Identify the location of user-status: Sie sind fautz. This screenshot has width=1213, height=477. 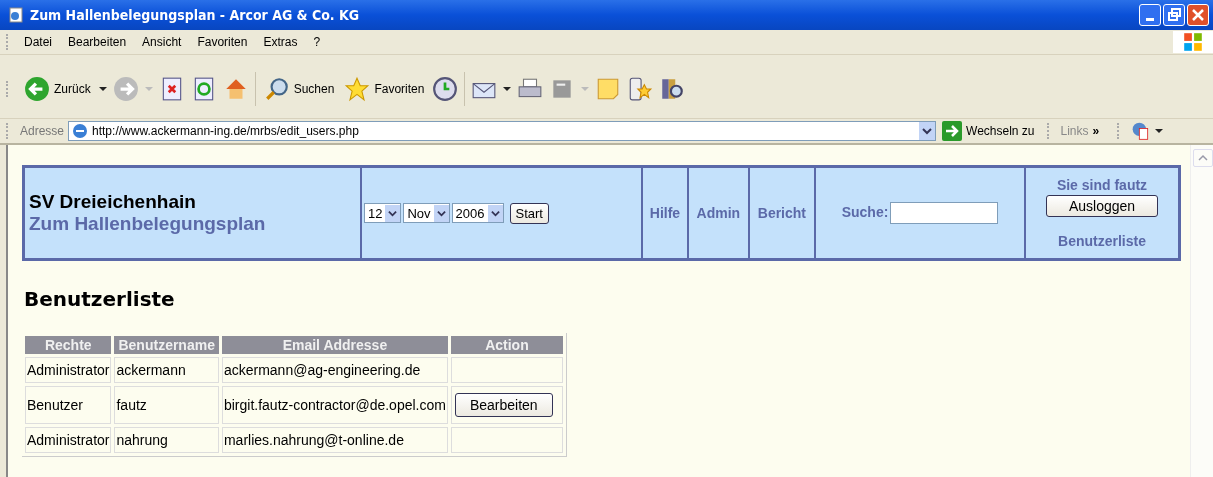
(1102, 185).